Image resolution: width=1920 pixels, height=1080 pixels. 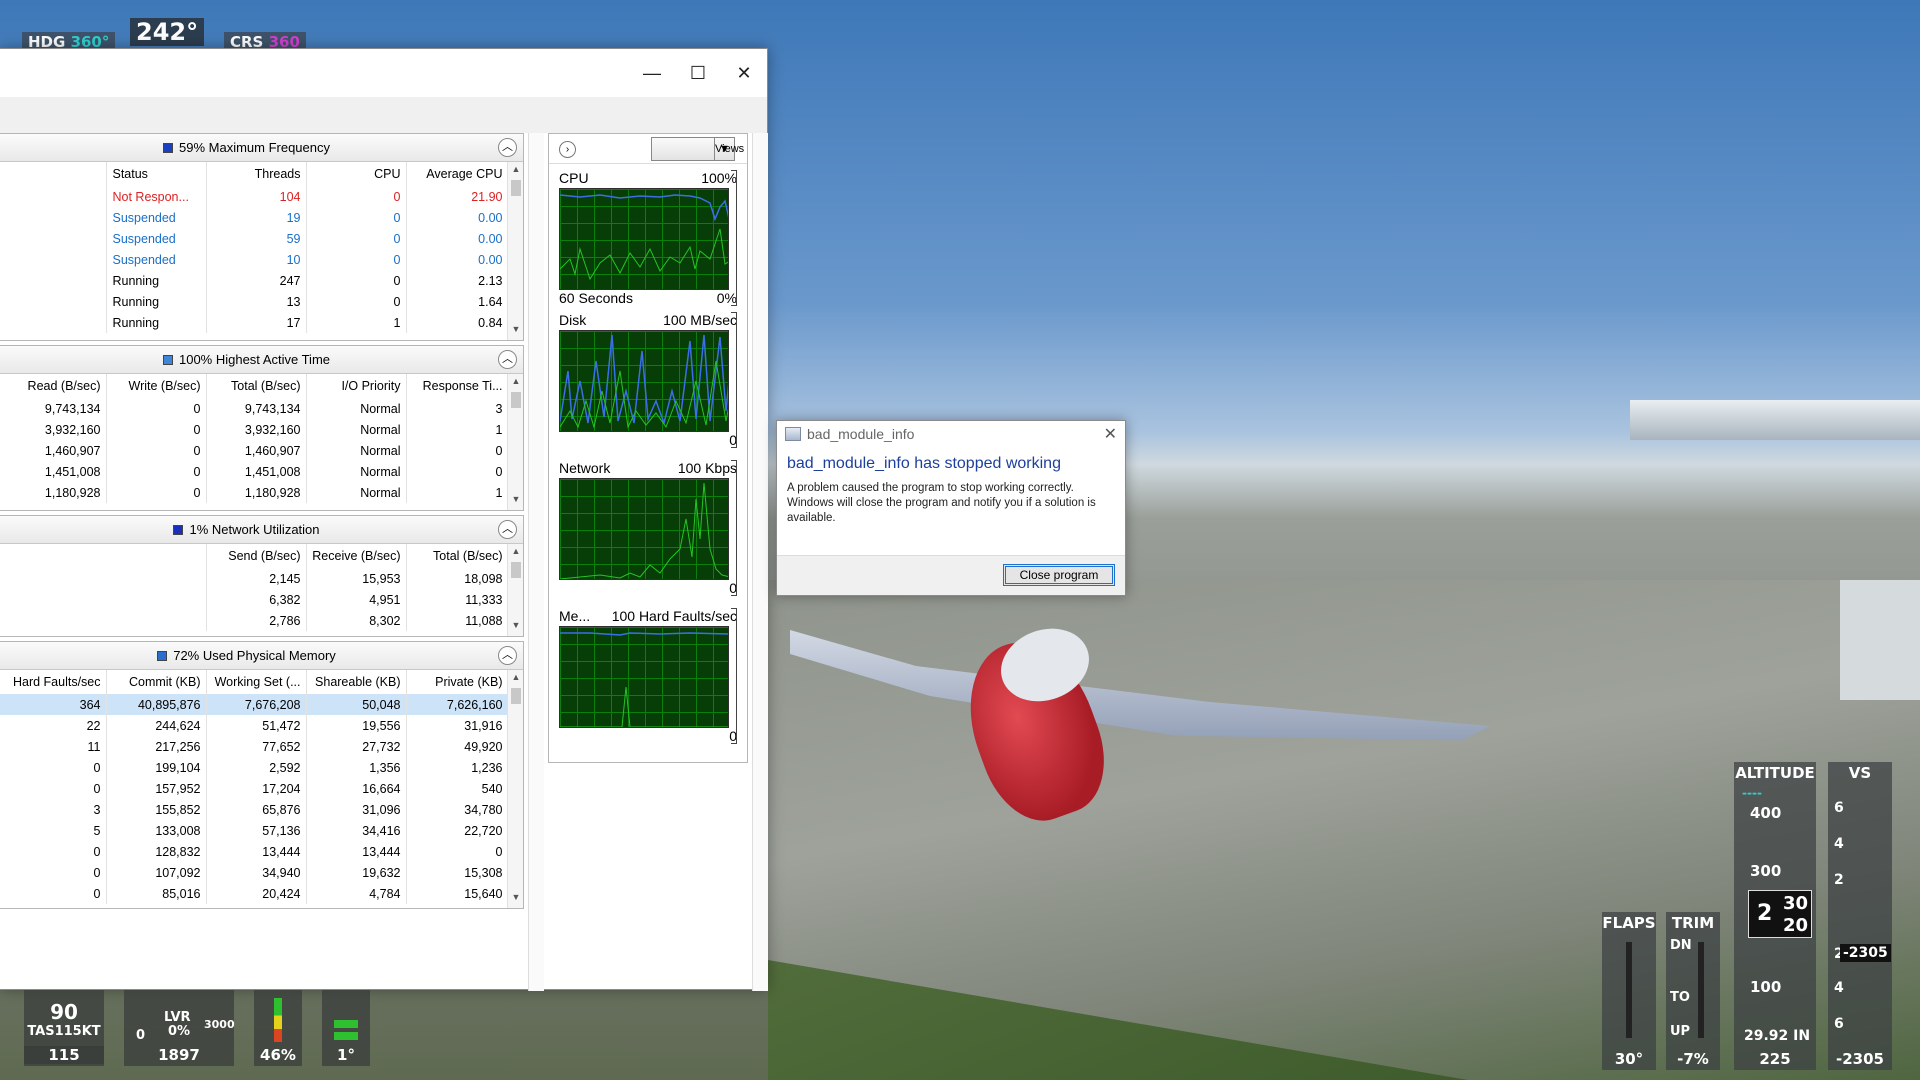 What do you see at coordinates (156, 386) in the screenshot?
I see `col-write: Write (B/sec)` at bounding box center [156, 386].